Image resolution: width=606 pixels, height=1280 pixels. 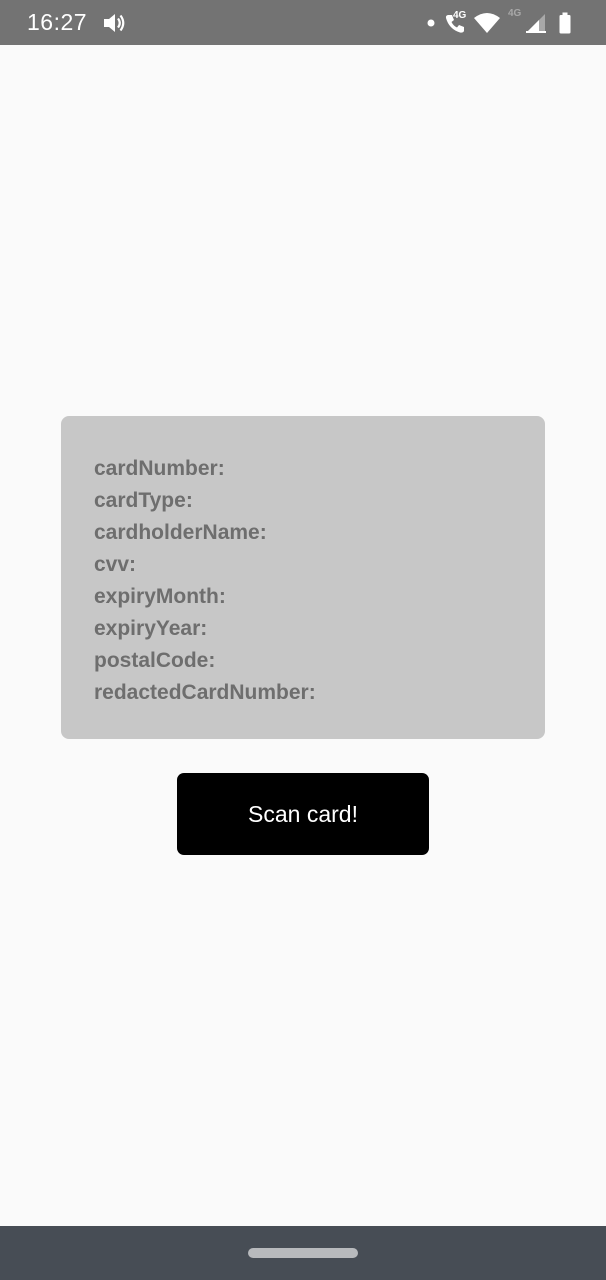 What do you see at coordinates (180, 532) in the screenshot?
I see `field-cardholder-name: cardholderName:` at bounding box center [180, 532].